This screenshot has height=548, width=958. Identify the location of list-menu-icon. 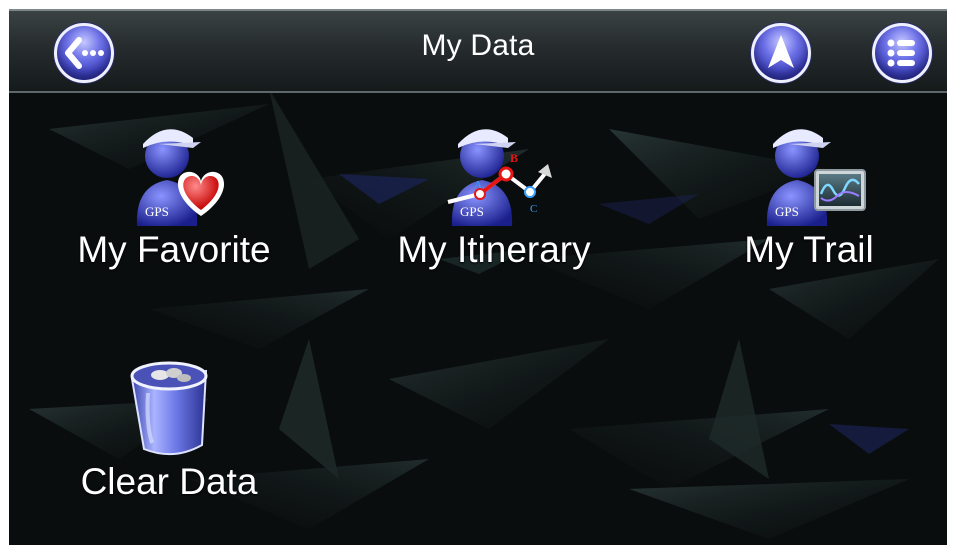
(901, 53).